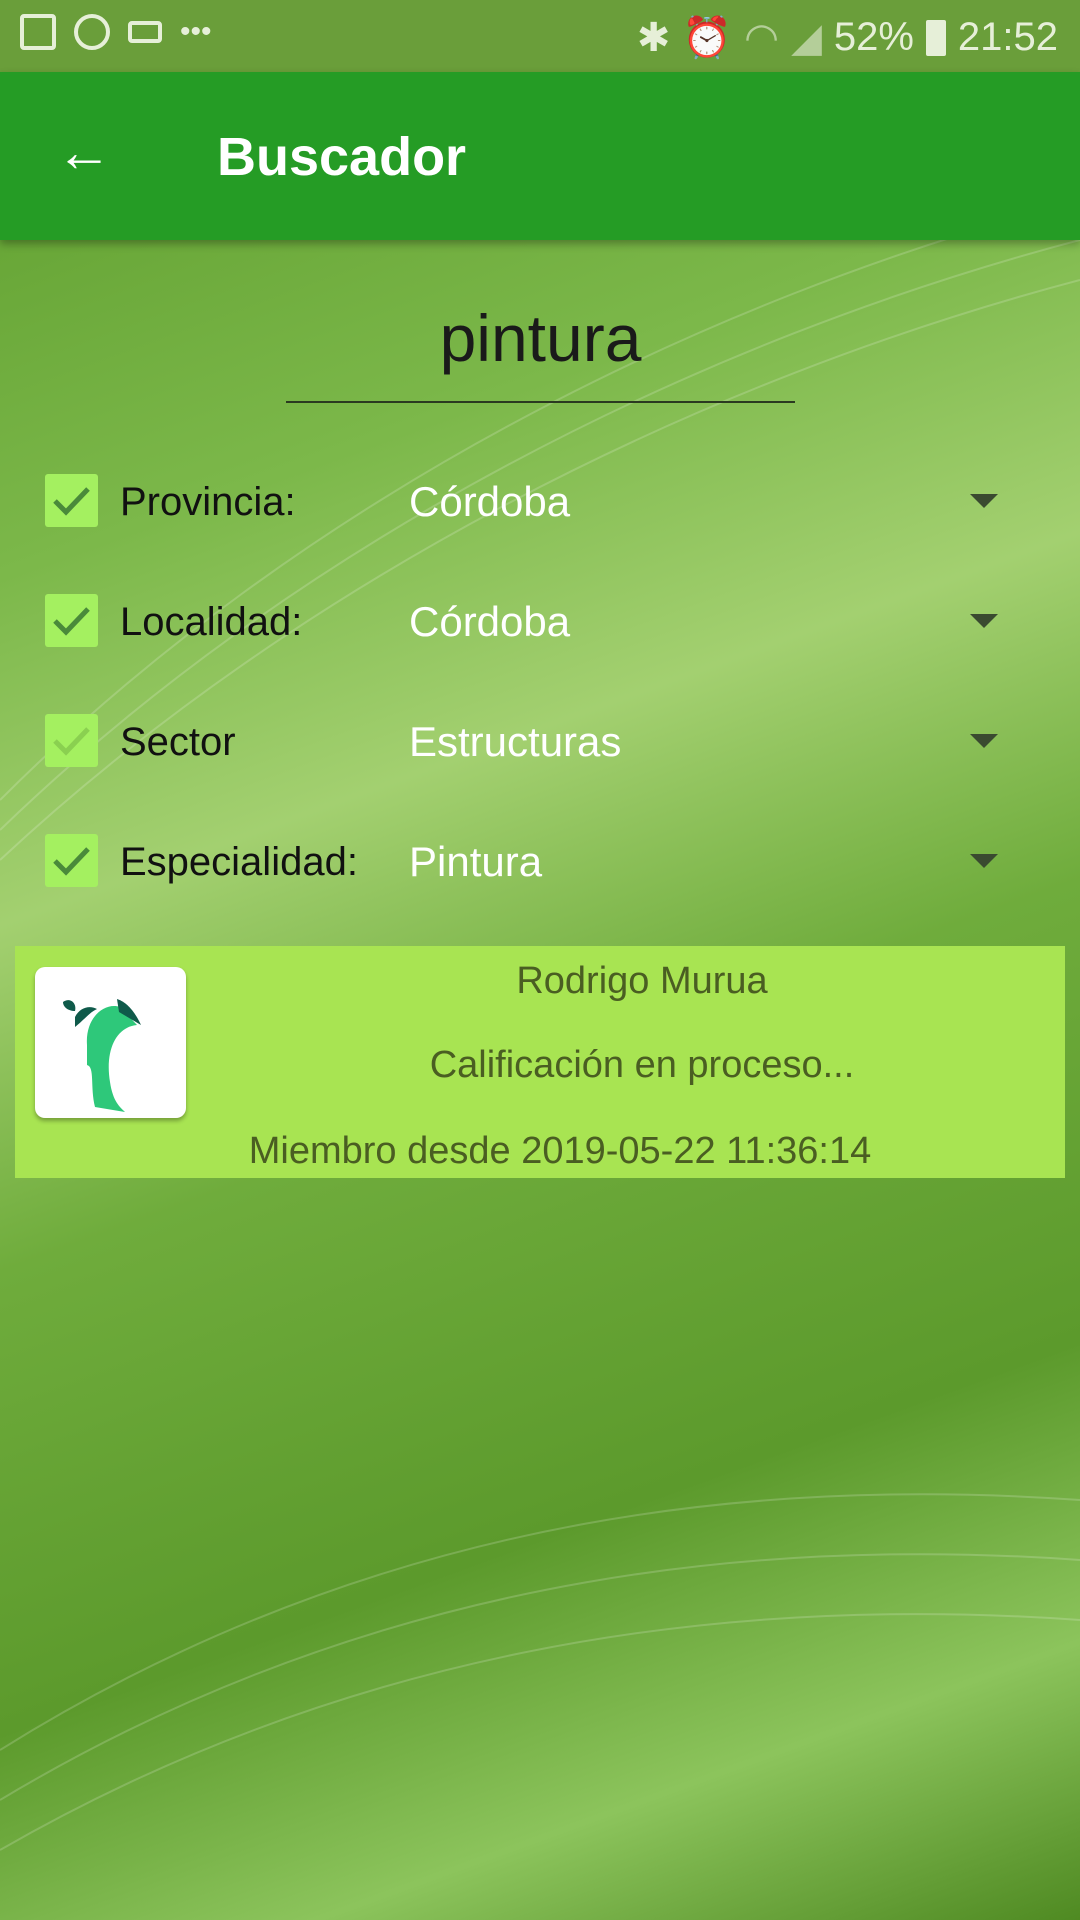  I want to click on cast-icon, so click(145, 32).